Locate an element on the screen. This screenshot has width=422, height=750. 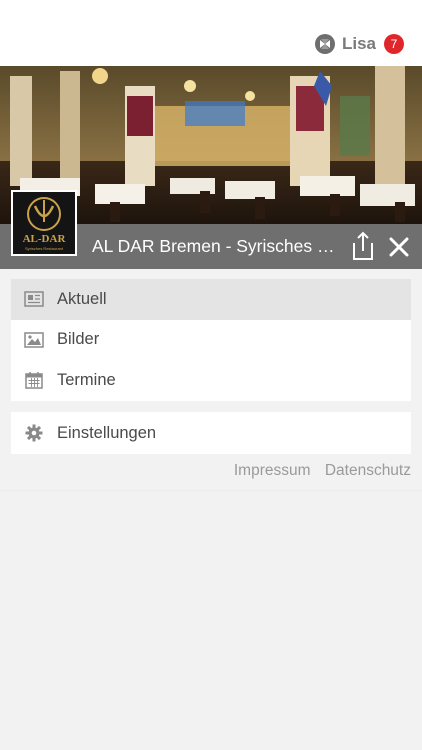
menu-item-label: Einstellungen is located at coordinates (107, 432).